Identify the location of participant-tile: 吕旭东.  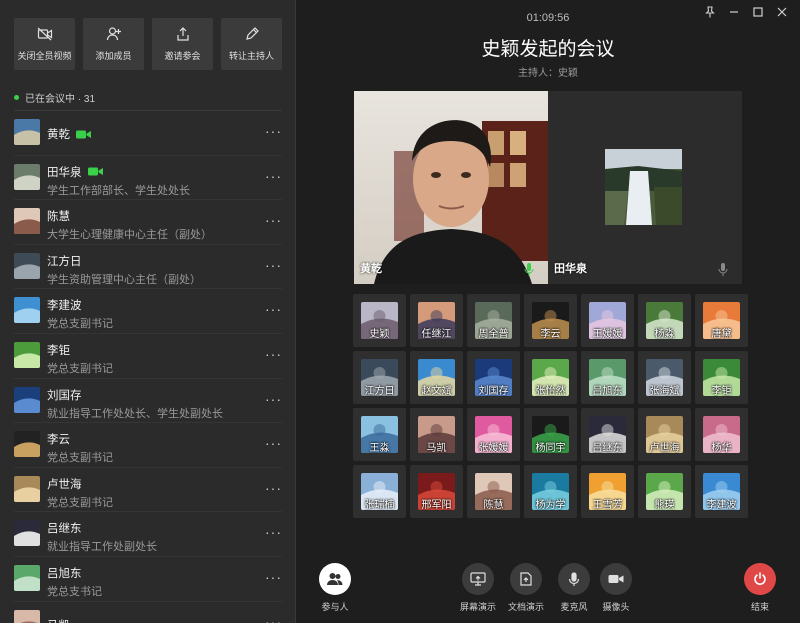
(607, 377).